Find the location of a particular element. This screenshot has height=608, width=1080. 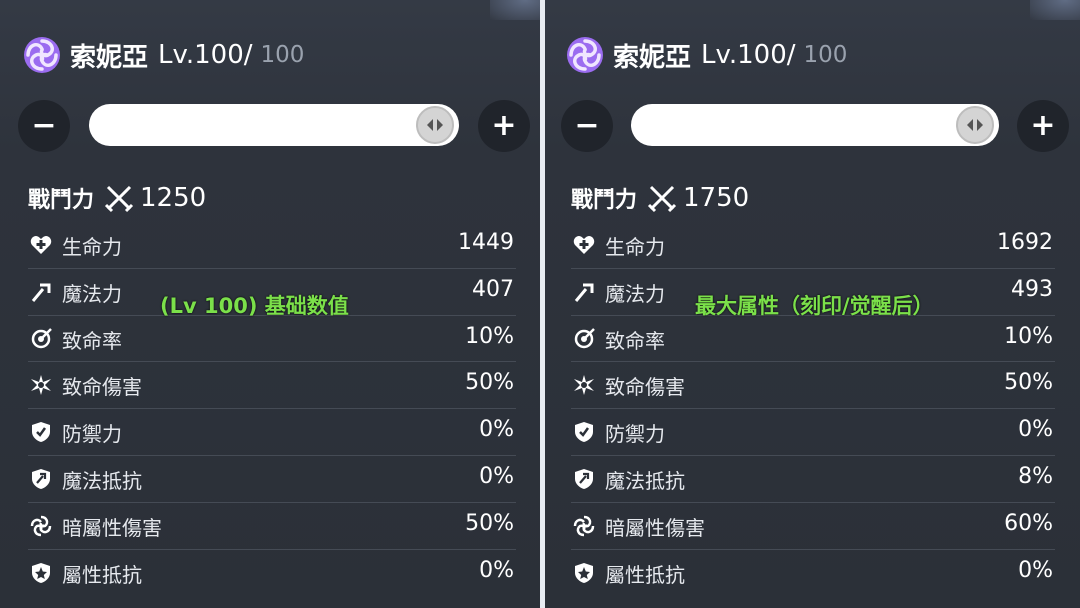

stat-value: 8% is located at coordinates (1035, 476).